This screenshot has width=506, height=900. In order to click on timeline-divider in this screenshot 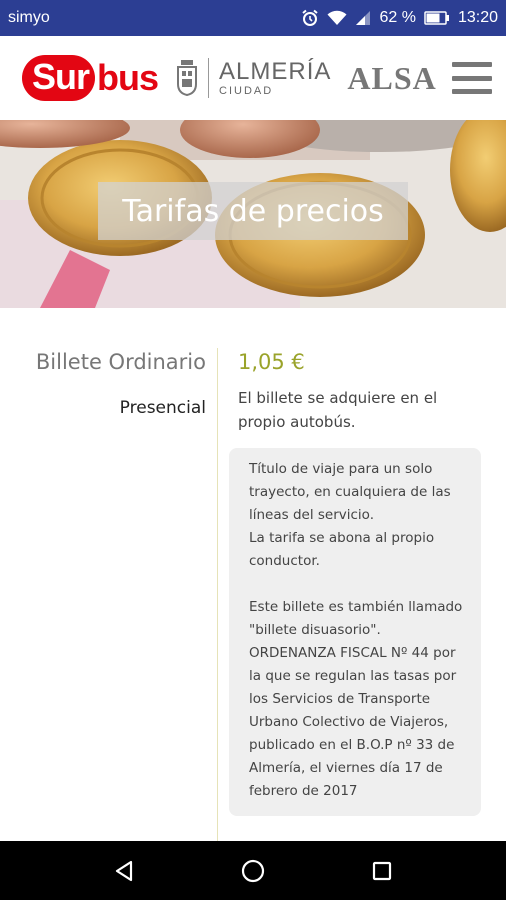, I will do `click(217, 594)`.